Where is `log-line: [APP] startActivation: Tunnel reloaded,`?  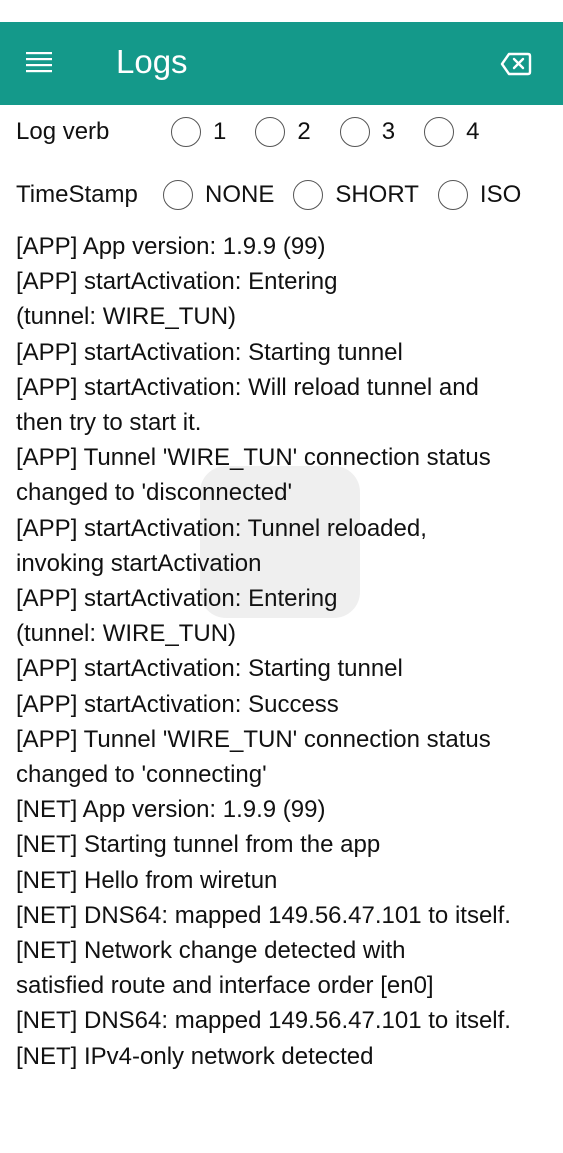
log-line: [APP] startActivation: Tunnel reloaded, is located at coordinates (221, 528).